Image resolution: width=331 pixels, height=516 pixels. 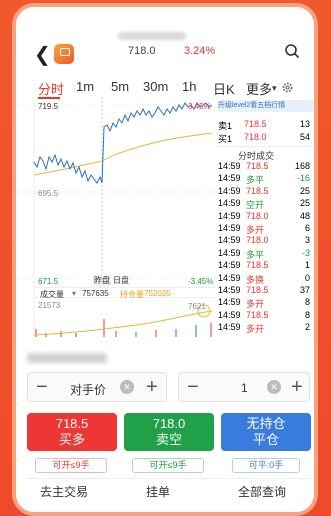 I want to click on sell1-label: 卖1, so click(x=225, y=126).